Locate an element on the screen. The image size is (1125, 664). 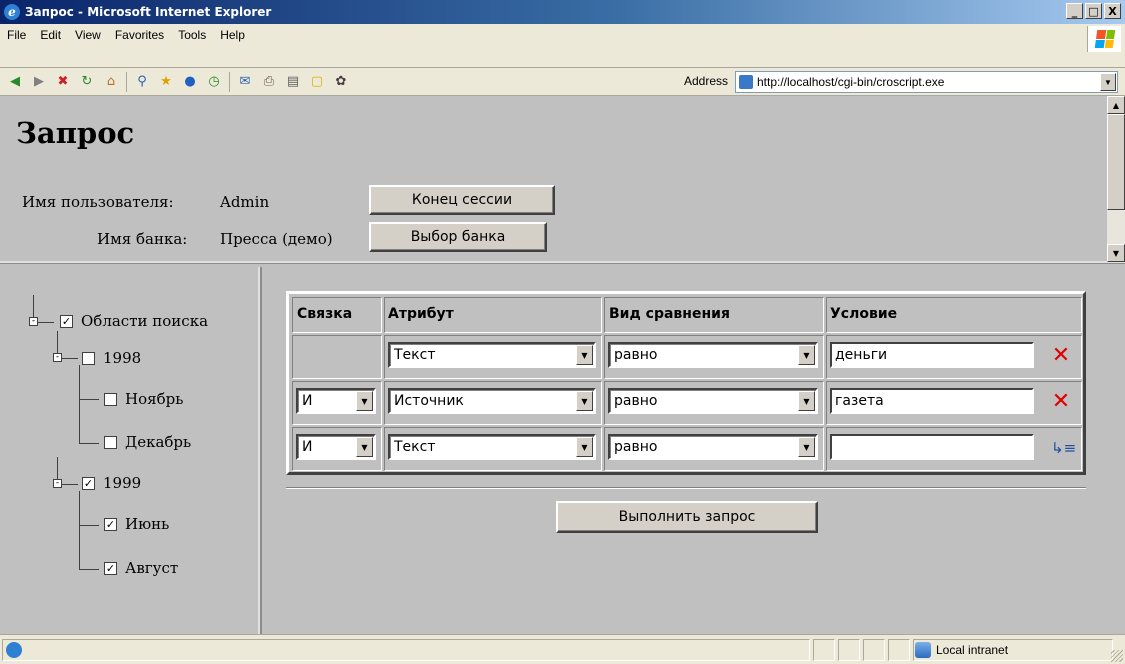
header-scrollbar: ▲ ▼ is located at coordinates (1116, 179).